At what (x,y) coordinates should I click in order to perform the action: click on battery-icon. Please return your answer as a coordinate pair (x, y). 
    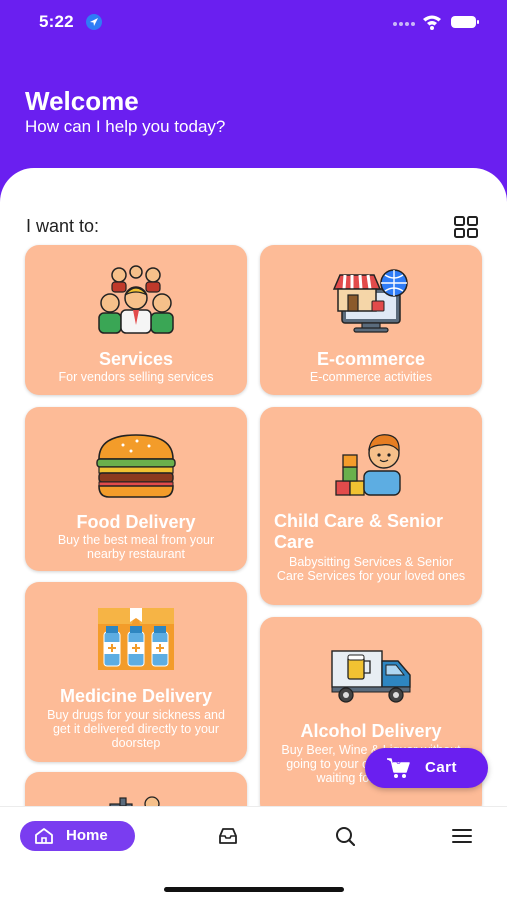
    Looking at the image, I should click on (465, 22).